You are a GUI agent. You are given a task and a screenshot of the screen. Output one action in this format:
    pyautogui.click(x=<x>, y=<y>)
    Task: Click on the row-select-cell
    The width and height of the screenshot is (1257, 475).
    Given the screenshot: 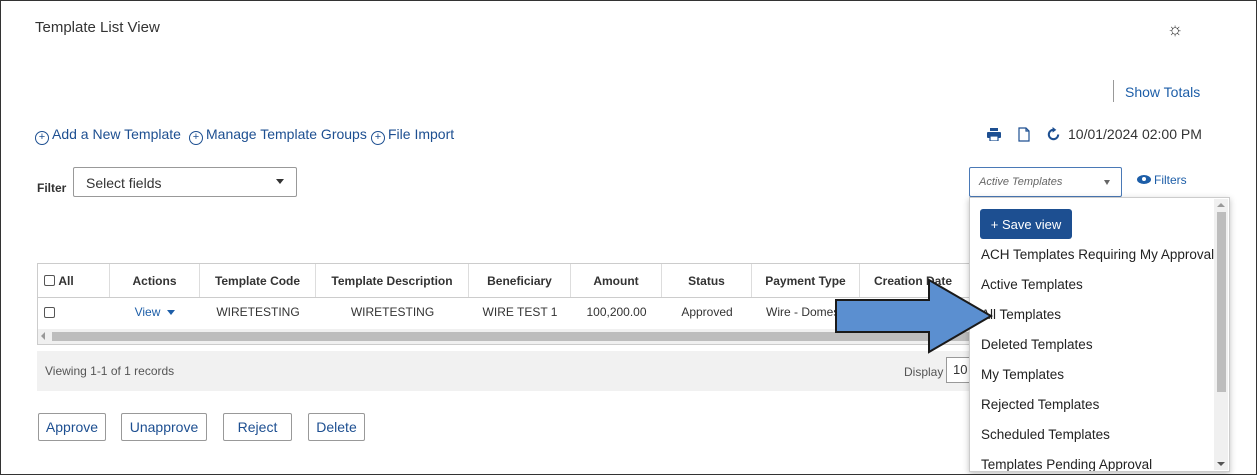 What is the action you would take?
    pyautogui.click(x=74, y=312)
    